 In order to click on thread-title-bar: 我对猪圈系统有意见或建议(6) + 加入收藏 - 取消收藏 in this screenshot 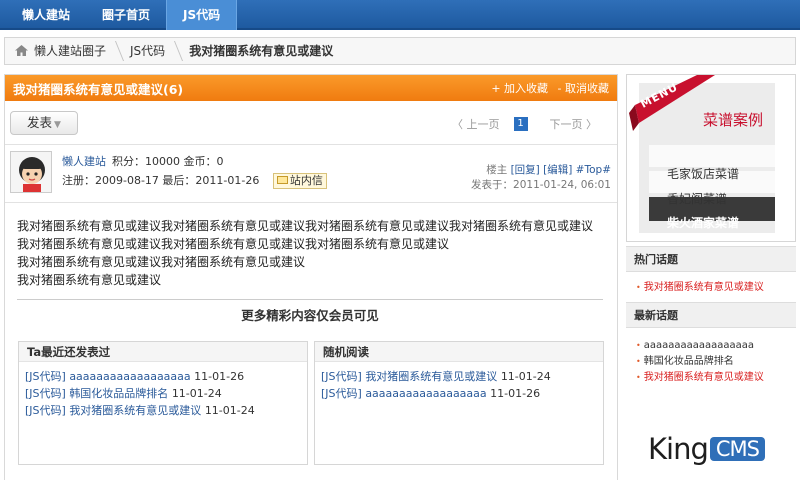, I will do `click(311, 88)`.